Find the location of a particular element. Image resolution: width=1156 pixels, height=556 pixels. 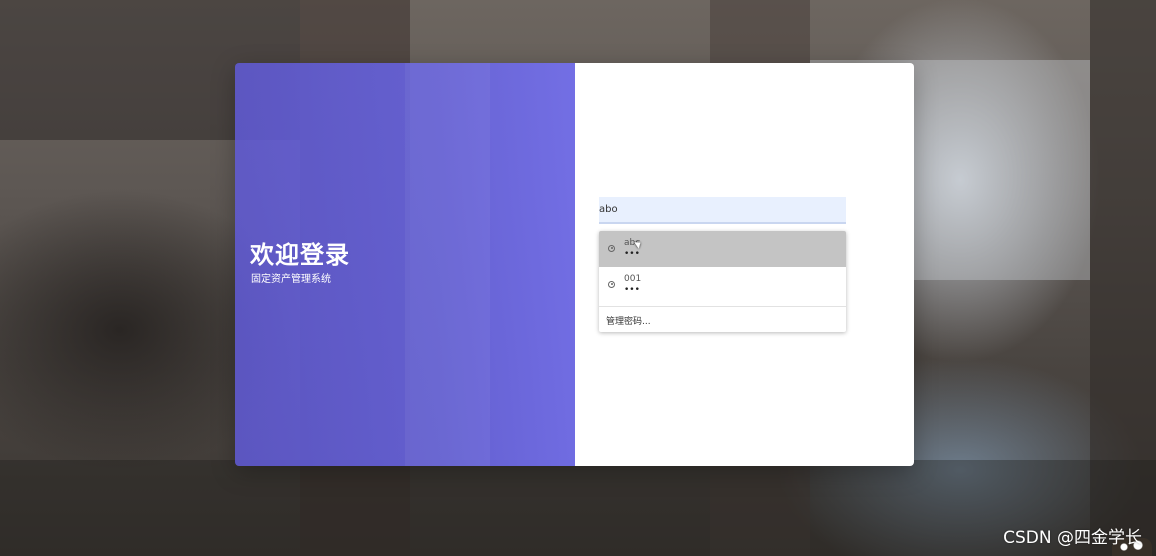

username-input is located at coordinates (722, 210).